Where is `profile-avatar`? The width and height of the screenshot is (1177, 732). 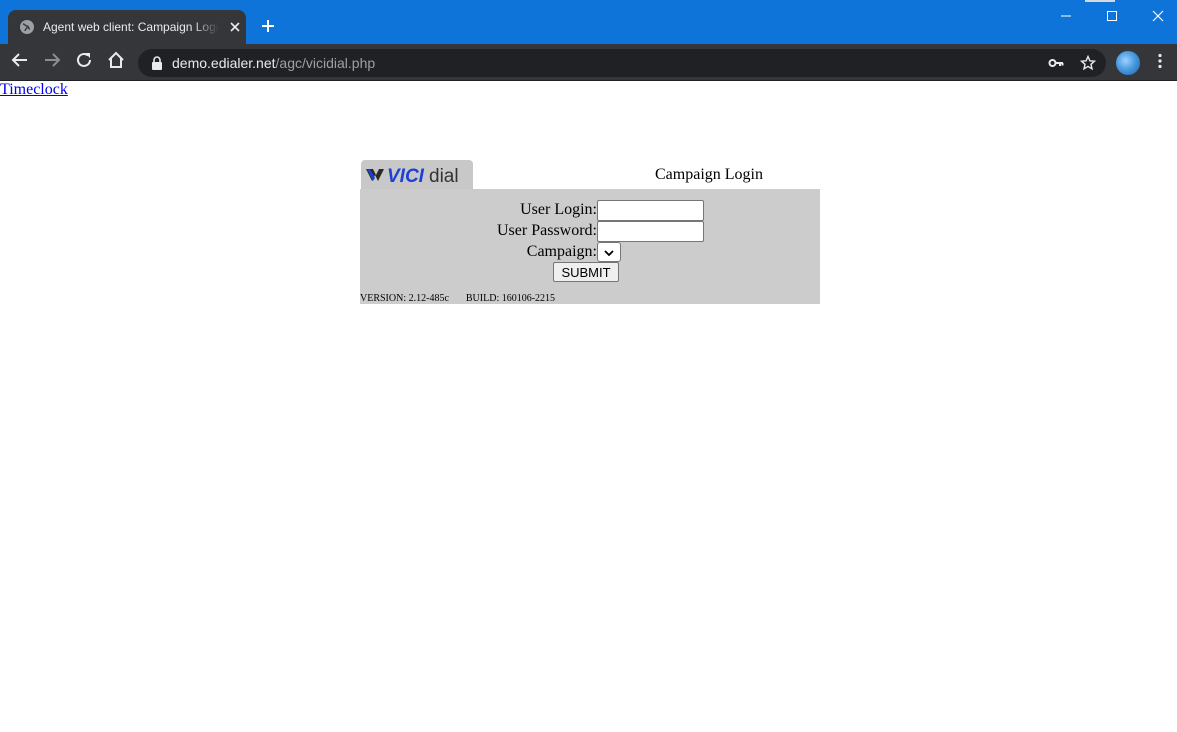
profile-avatar is located at coordinates (1128, 63).